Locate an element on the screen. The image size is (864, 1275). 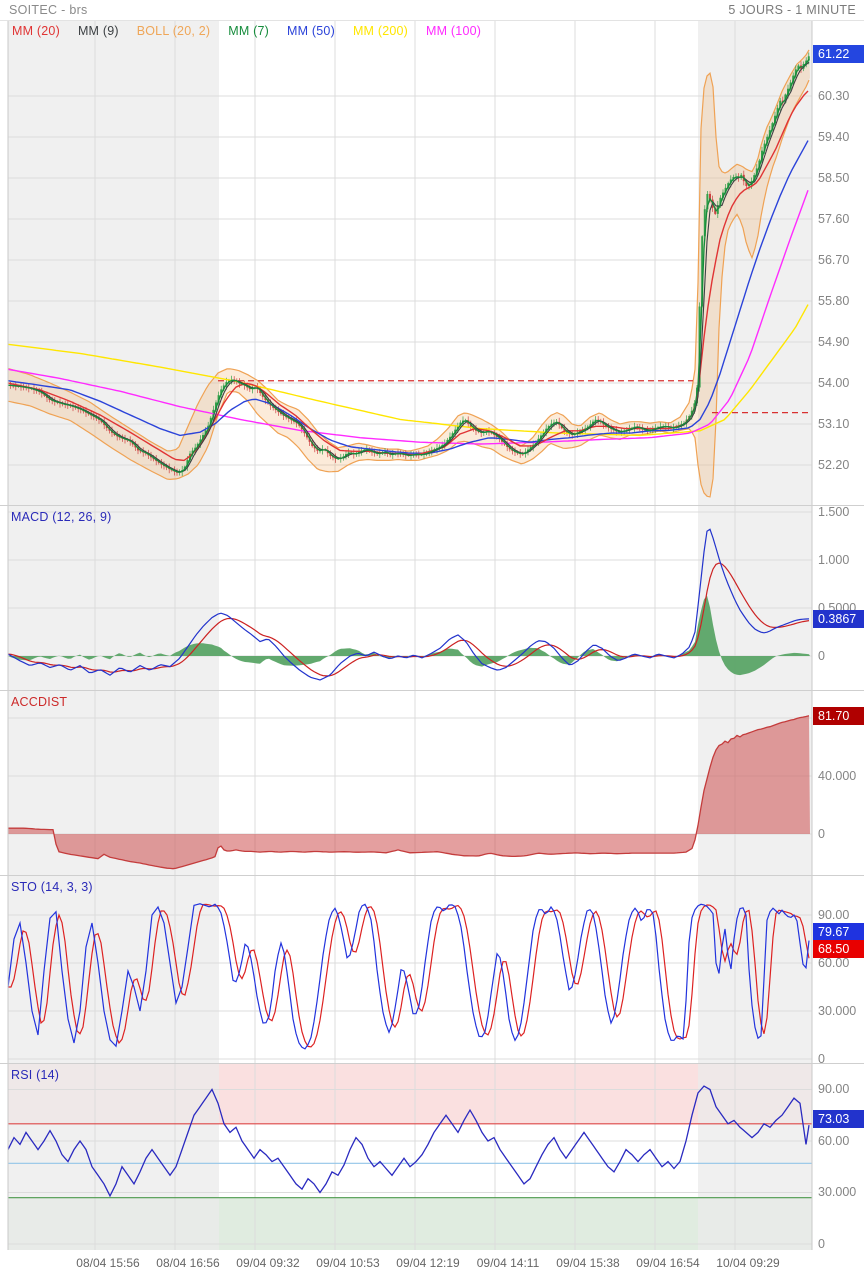
legend-item: MM (100) is located at coordinates (453, 31).